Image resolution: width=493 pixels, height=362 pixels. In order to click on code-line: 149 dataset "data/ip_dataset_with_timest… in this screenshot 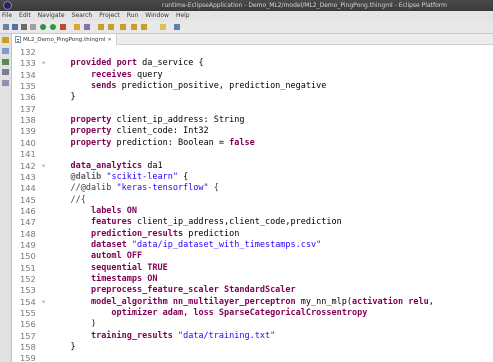, I will do `click(252, 245)`.